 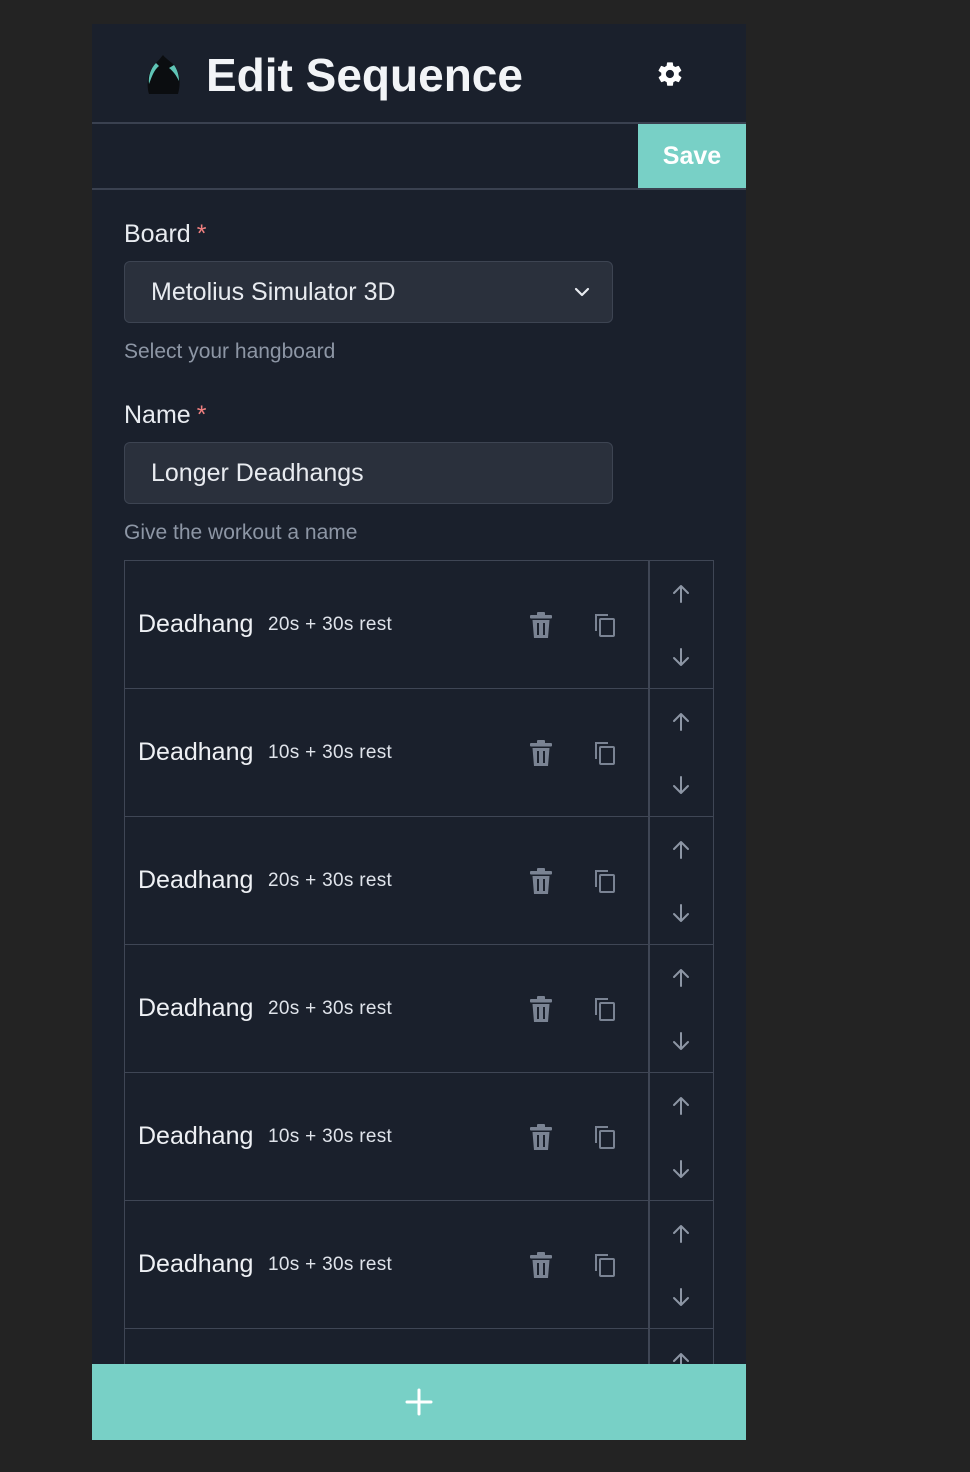 I want to click on header: Edit Sequence, so click(x=419, y=74).